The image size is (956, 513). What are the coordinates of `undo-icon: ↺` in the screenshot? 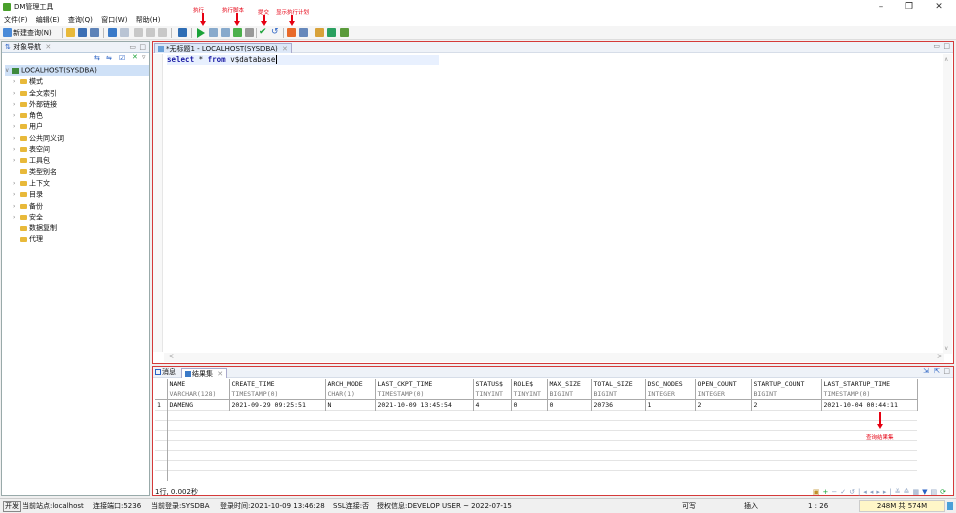 It's located at (853, 492).